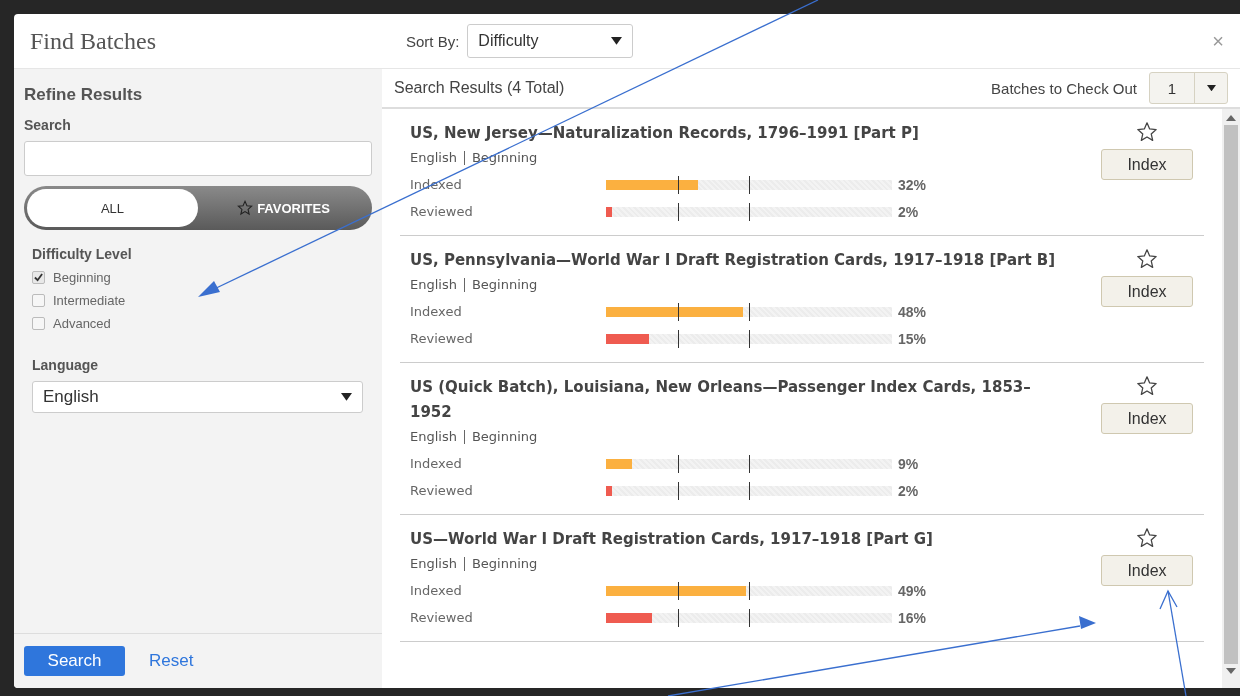  Describe the element at coordinates (171, 661) in the screenshot. I see `reset-link: Reset` at that location.